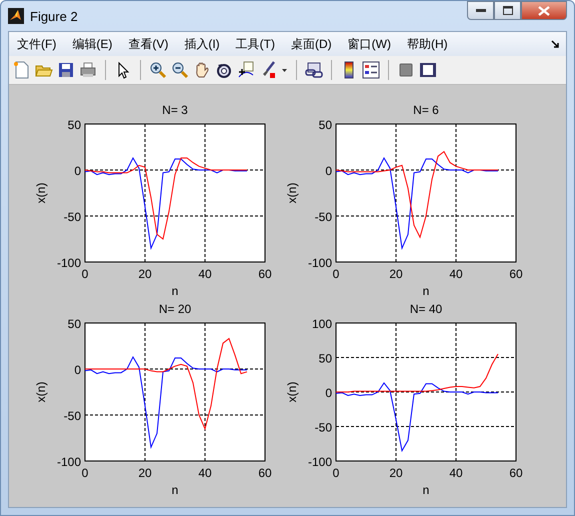  I want to click on link-icon, so click(314, 70).